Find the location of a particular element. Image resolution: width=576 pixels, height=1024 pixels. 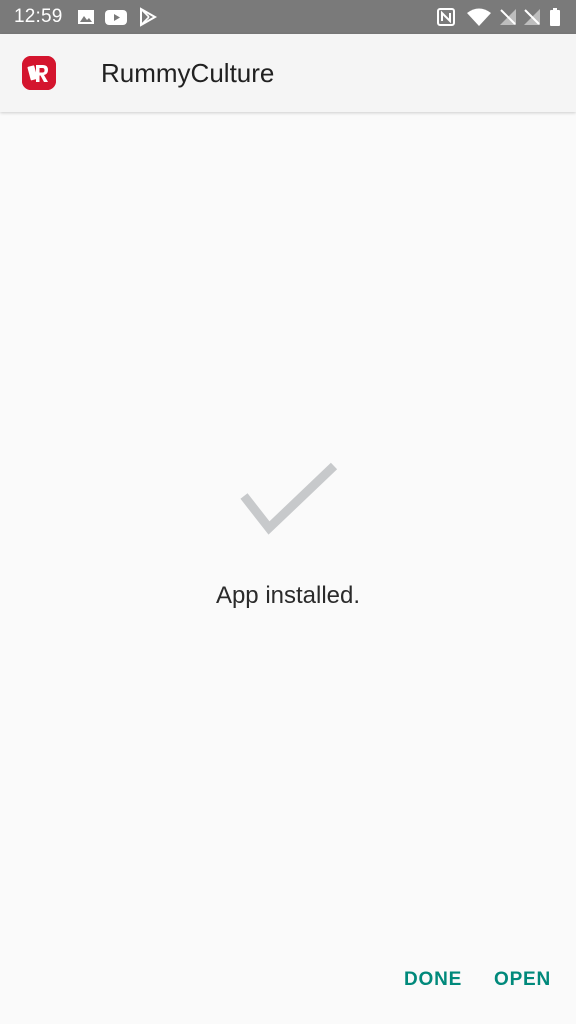

youtube-icon is located at coordinates (116, 17).